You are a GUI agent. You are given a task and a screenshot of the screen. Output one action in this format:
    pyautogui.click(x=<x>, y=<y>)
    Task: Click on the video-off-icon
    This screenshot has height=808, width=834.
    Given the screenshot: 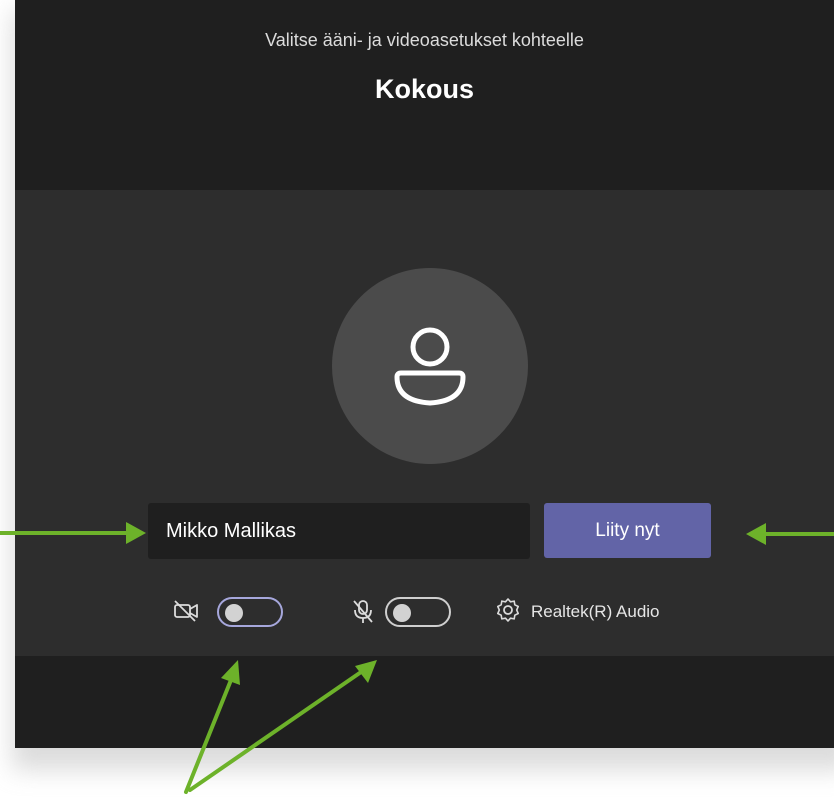 What is the action you would take?
    pyautogui.click(x=186, y=613)
    